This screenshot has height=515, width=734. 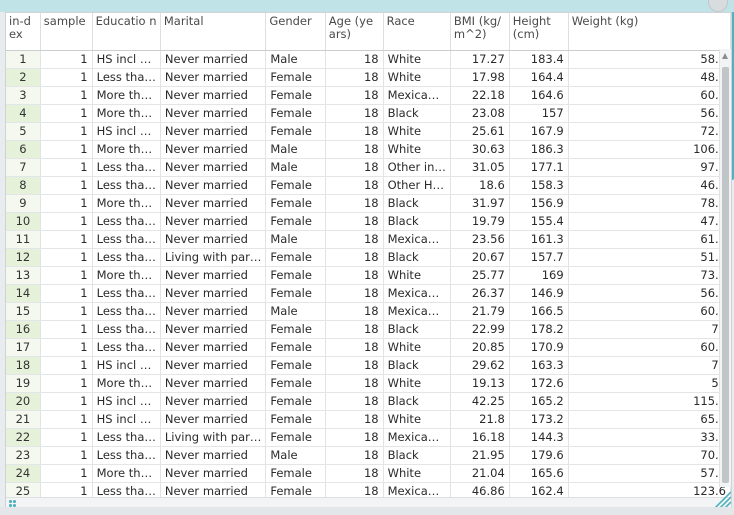 I want to click on table-cell: 172.6, so click(x=539, y=383).